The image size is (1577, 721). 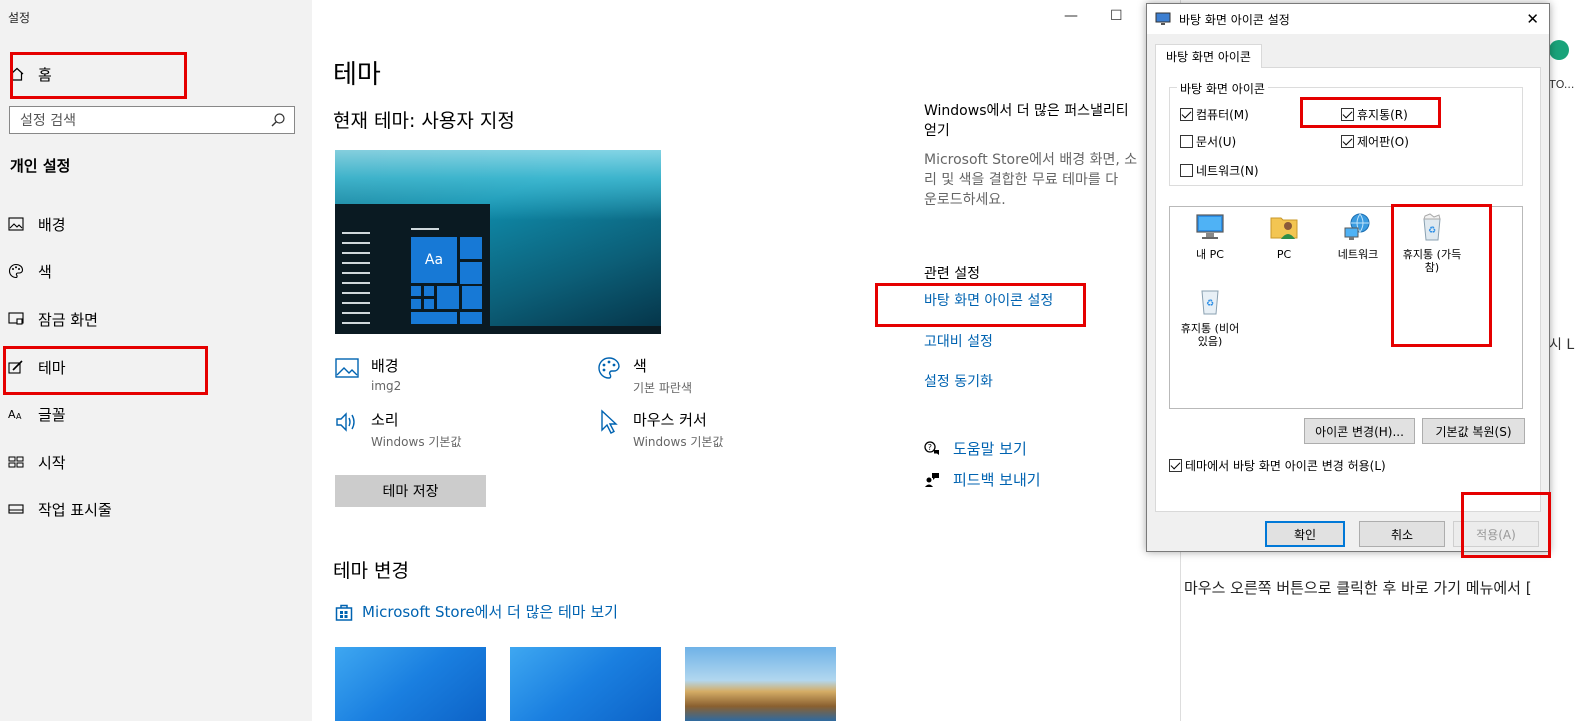 What do you see at coordinates (52, 462) in the screenshot?
I see `sidebar-item-label: 시작` at bounding box center [52, 462].